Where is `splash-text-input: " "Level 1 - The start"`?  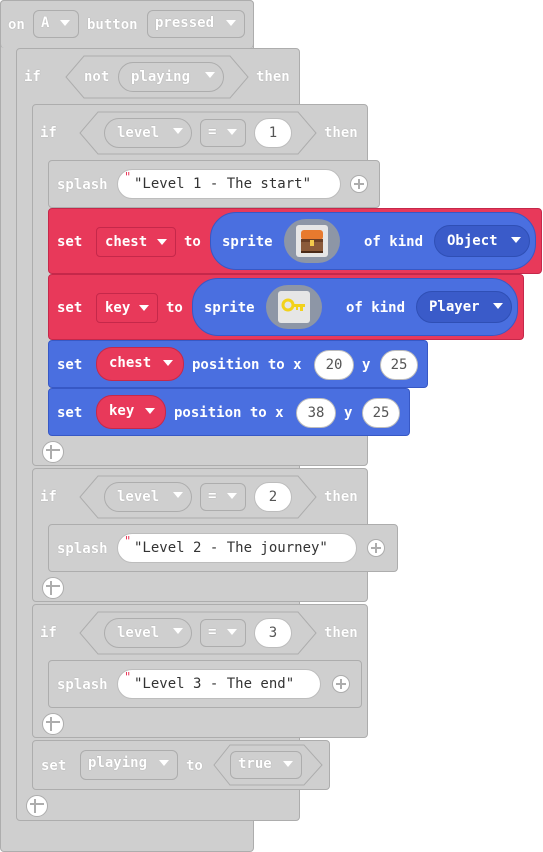
splash-text-input: " "Level 1 - The start" is located at coordinates (229, 184).